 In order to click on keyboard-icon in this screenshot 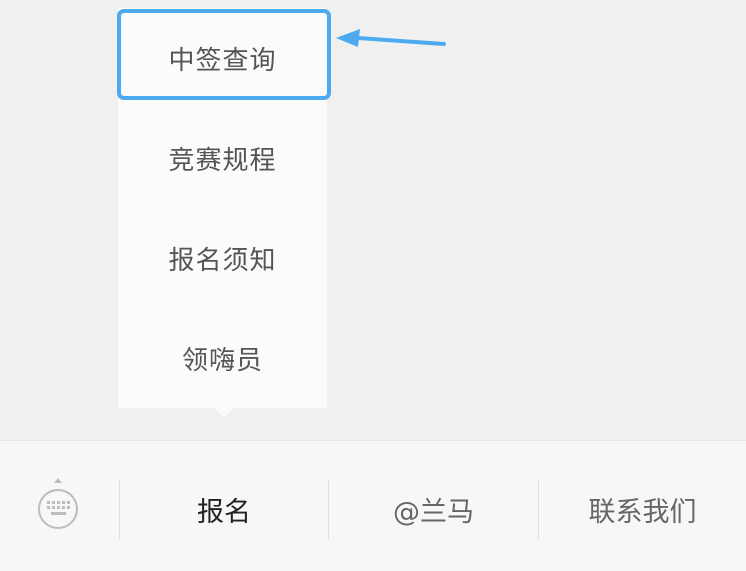, I will do `click(58, 510)`.